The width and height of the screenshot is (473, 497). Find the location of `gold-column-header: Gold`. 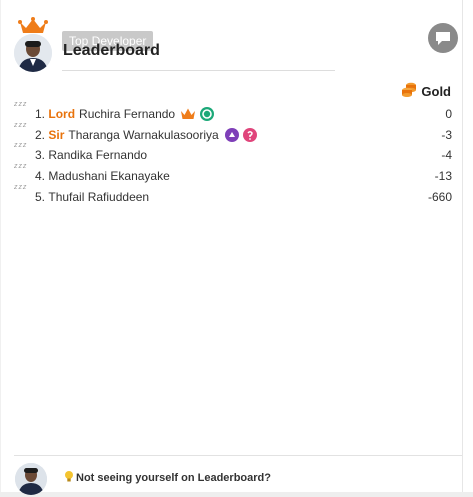

gold-column-header: Gold is located at coordinates (426, 91).